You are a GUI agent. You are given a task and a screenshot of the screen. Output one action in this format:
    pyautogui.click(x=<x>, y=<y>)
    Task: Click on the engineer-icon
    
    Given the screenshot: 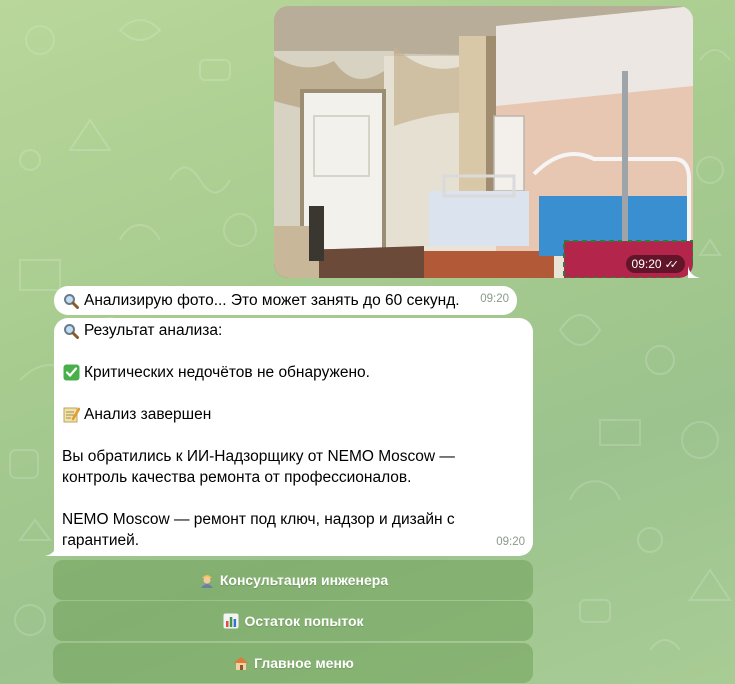 What is the action you would take?
    pyautogui.click(x=207, y=580)
    